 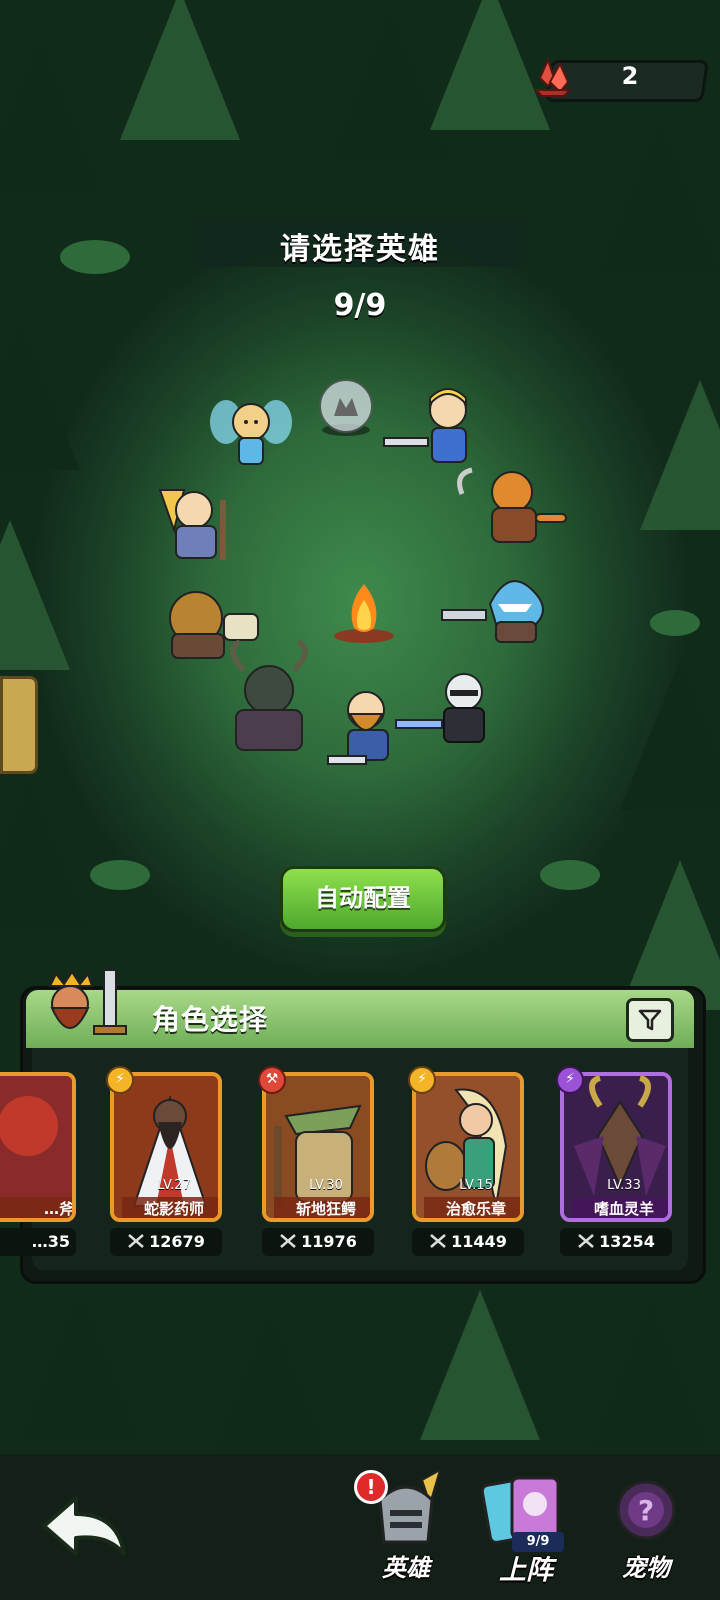 What do you see at coordinates (630, 76) in the screenshot?
I see `currency-count: 2` at bounding box center [630, 76].